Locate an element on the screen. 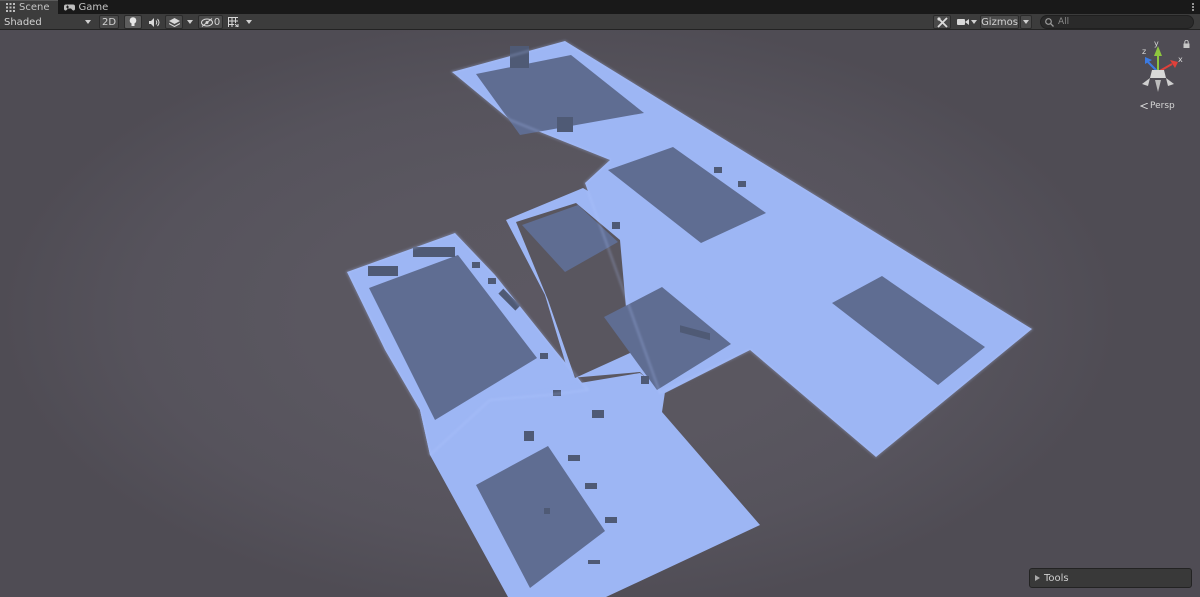 This screenshot has height=597, width=1200. gizmos-dropdown is located at coordinates (1026, 22).